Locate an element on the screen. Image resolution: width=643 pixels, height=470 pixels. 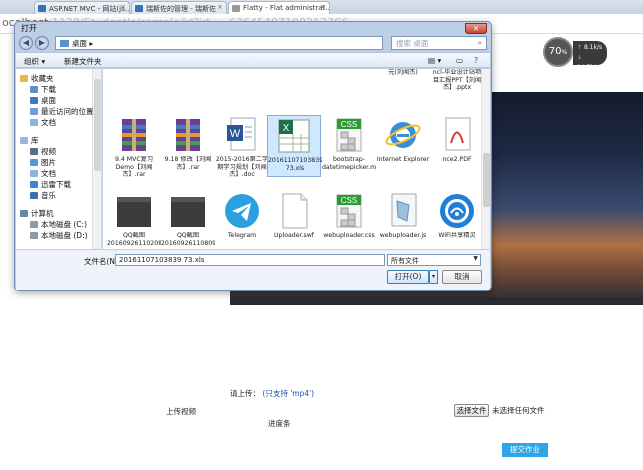
upload-video-label: 上传视频 is located at coordinates (181, 411).